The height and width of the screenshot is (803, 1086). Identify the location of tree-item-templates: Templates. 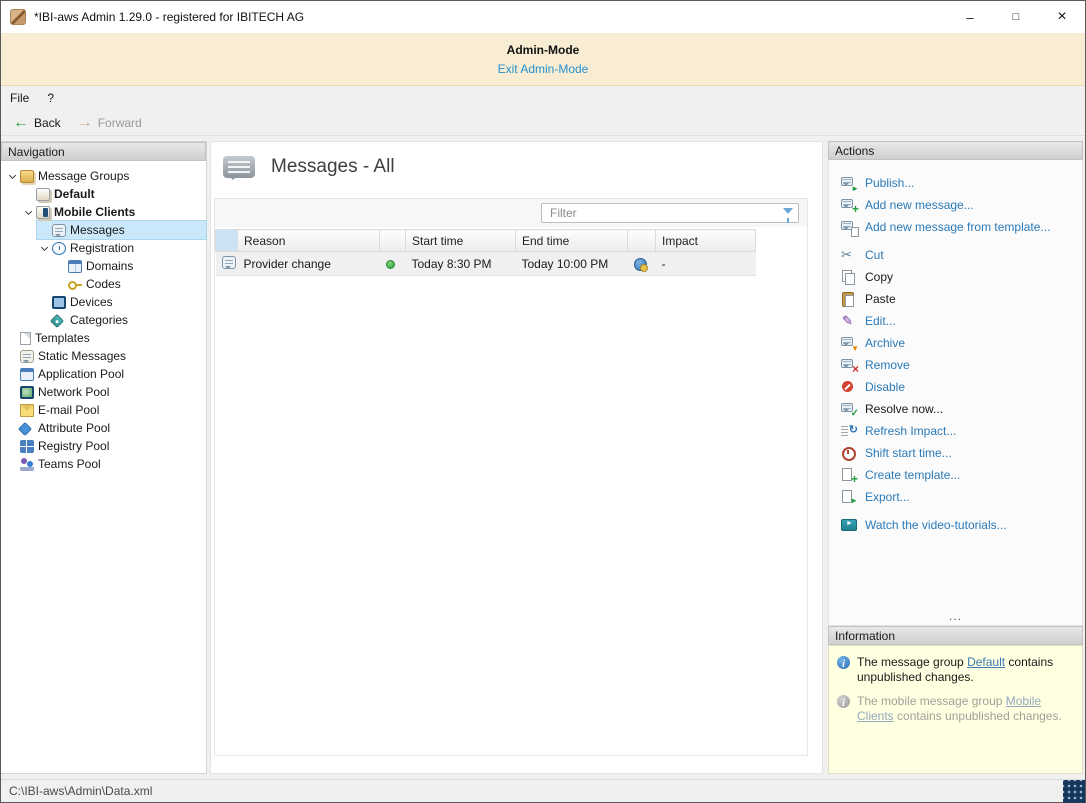
(103, 338).